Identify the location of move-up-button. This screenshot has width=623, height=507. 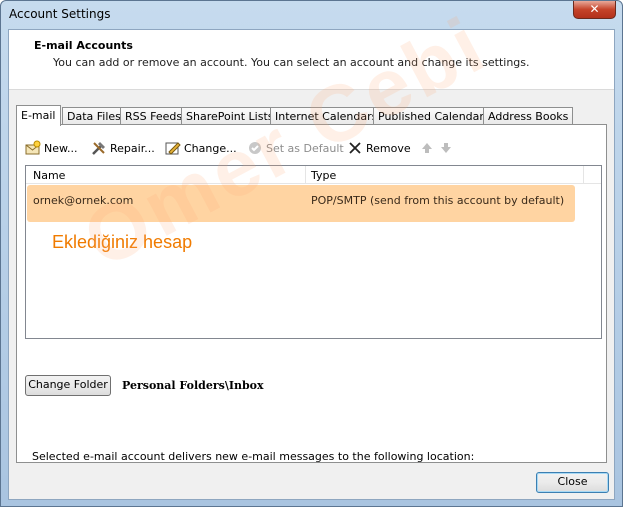
(428, 148).